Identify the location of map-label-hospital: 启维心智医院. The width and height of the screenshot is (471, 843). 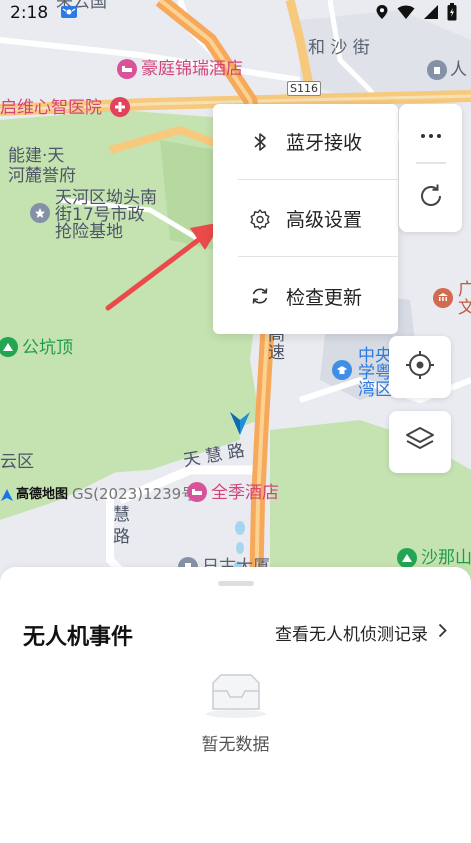
(51, 108).